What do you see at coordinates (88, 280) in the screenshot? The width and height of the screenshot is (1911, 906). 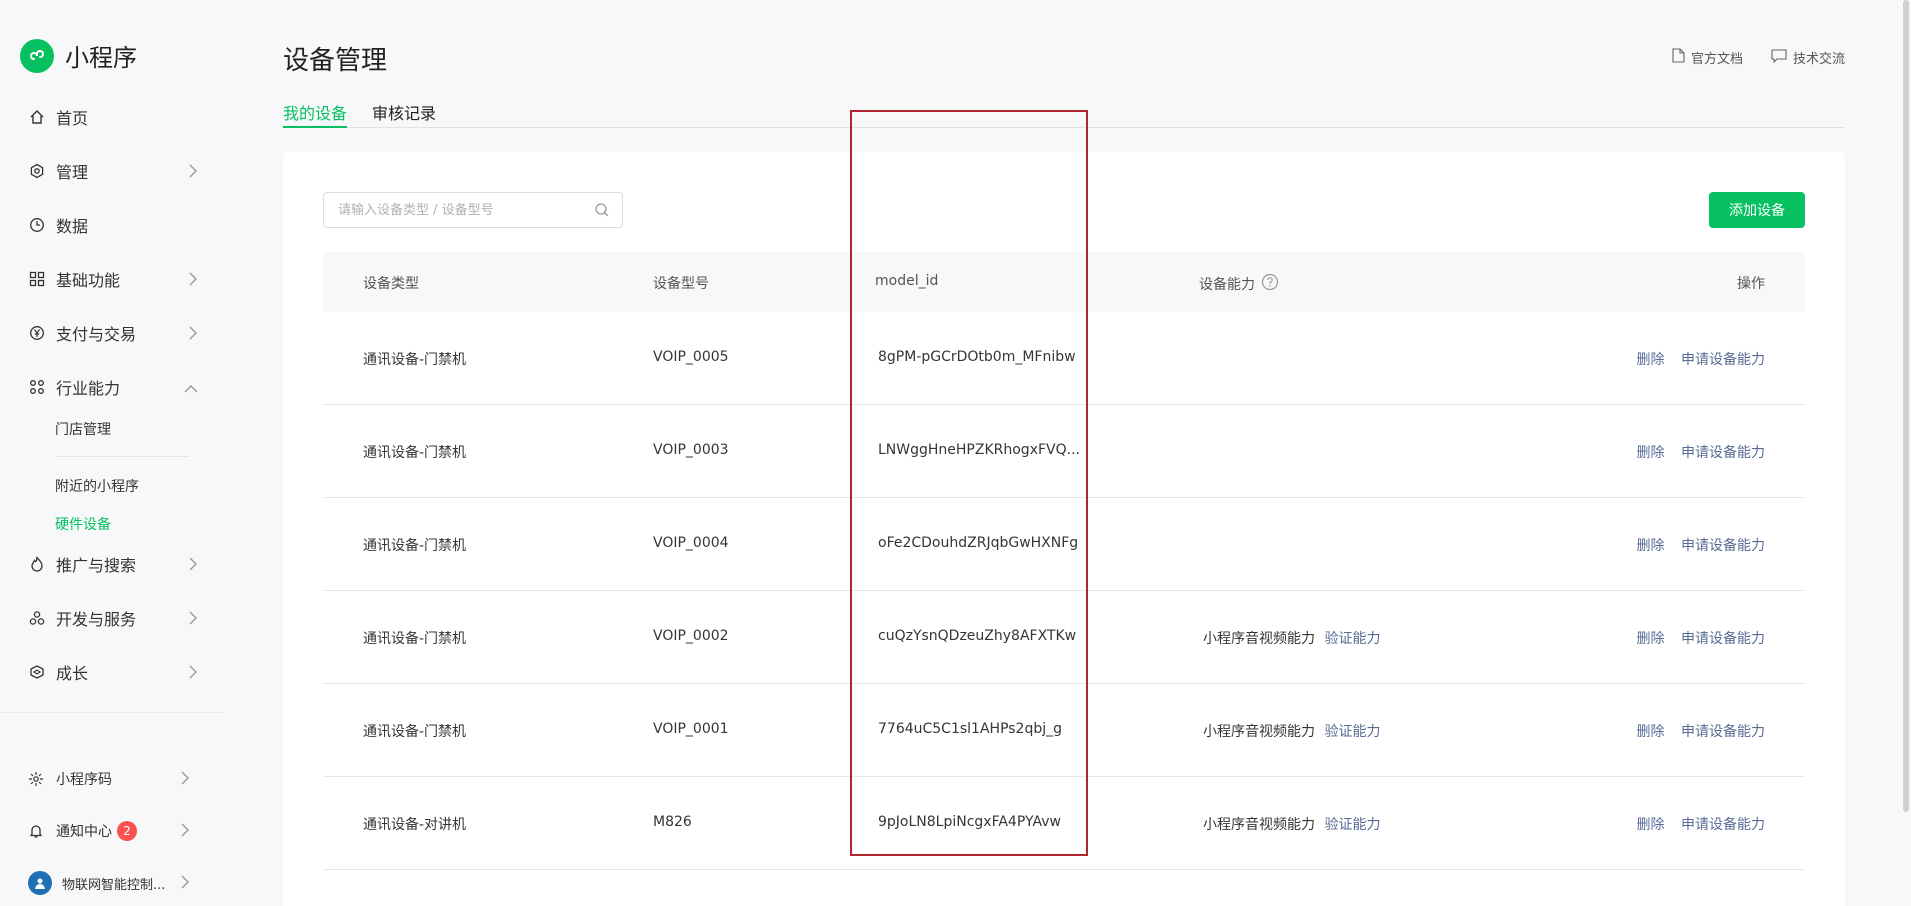 I see `sidebar-item-label: 基础功能` at bounding box center [88, 280].